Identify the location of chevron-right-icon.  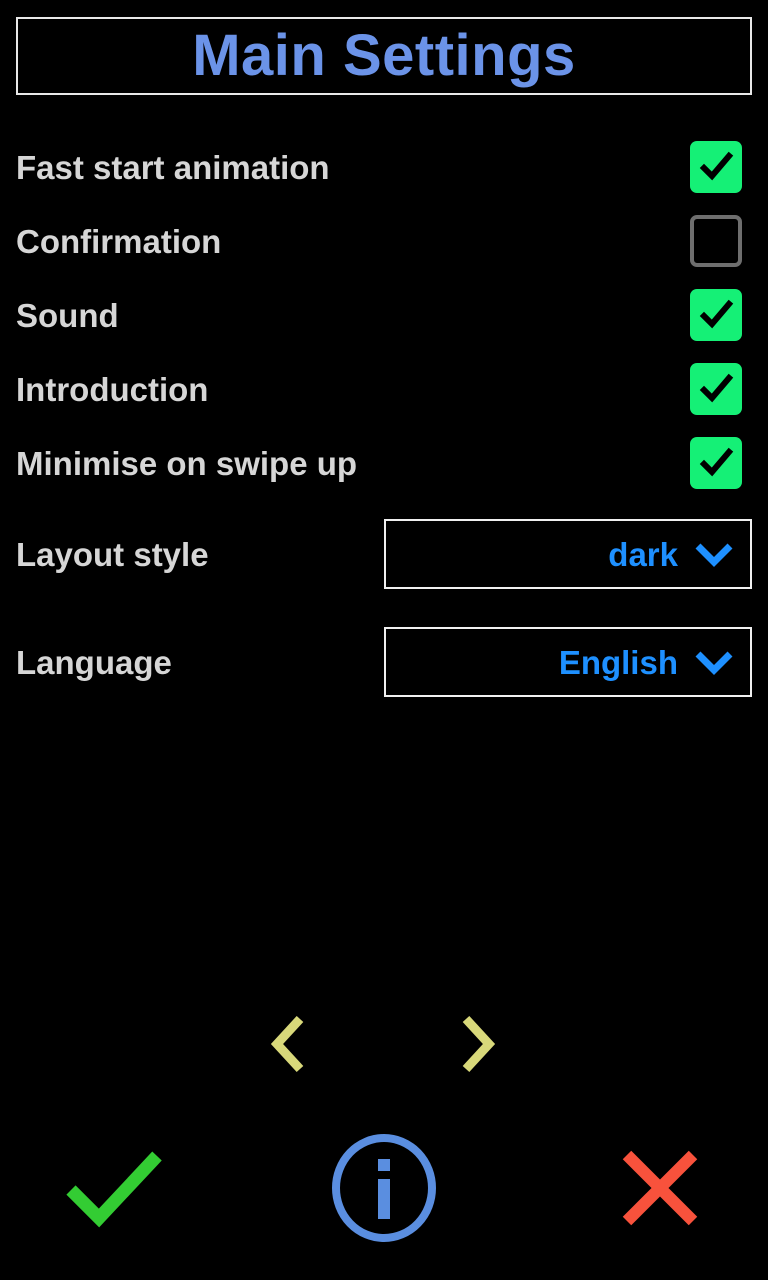
(479, 1044).